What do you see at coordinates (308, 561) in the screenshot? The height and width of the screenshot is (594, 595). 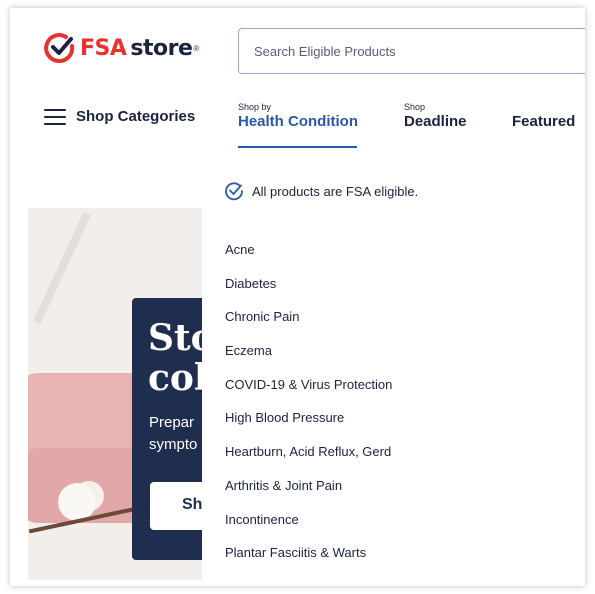 I see `condition-item-plantar-fasciitis: Plantar Fasciitis & Warts` at bounding box center [308, 561].